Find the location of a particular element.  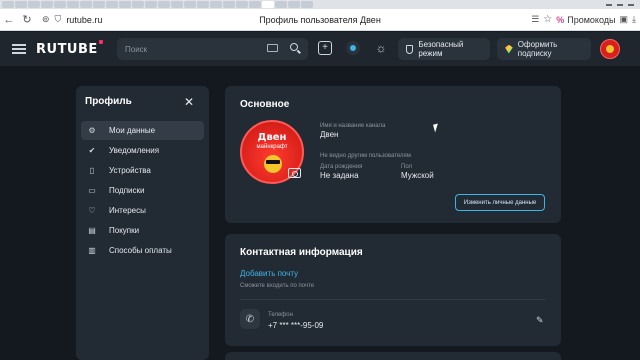

site-settings-icon: ⊚ is located at coordinates (46, 19).